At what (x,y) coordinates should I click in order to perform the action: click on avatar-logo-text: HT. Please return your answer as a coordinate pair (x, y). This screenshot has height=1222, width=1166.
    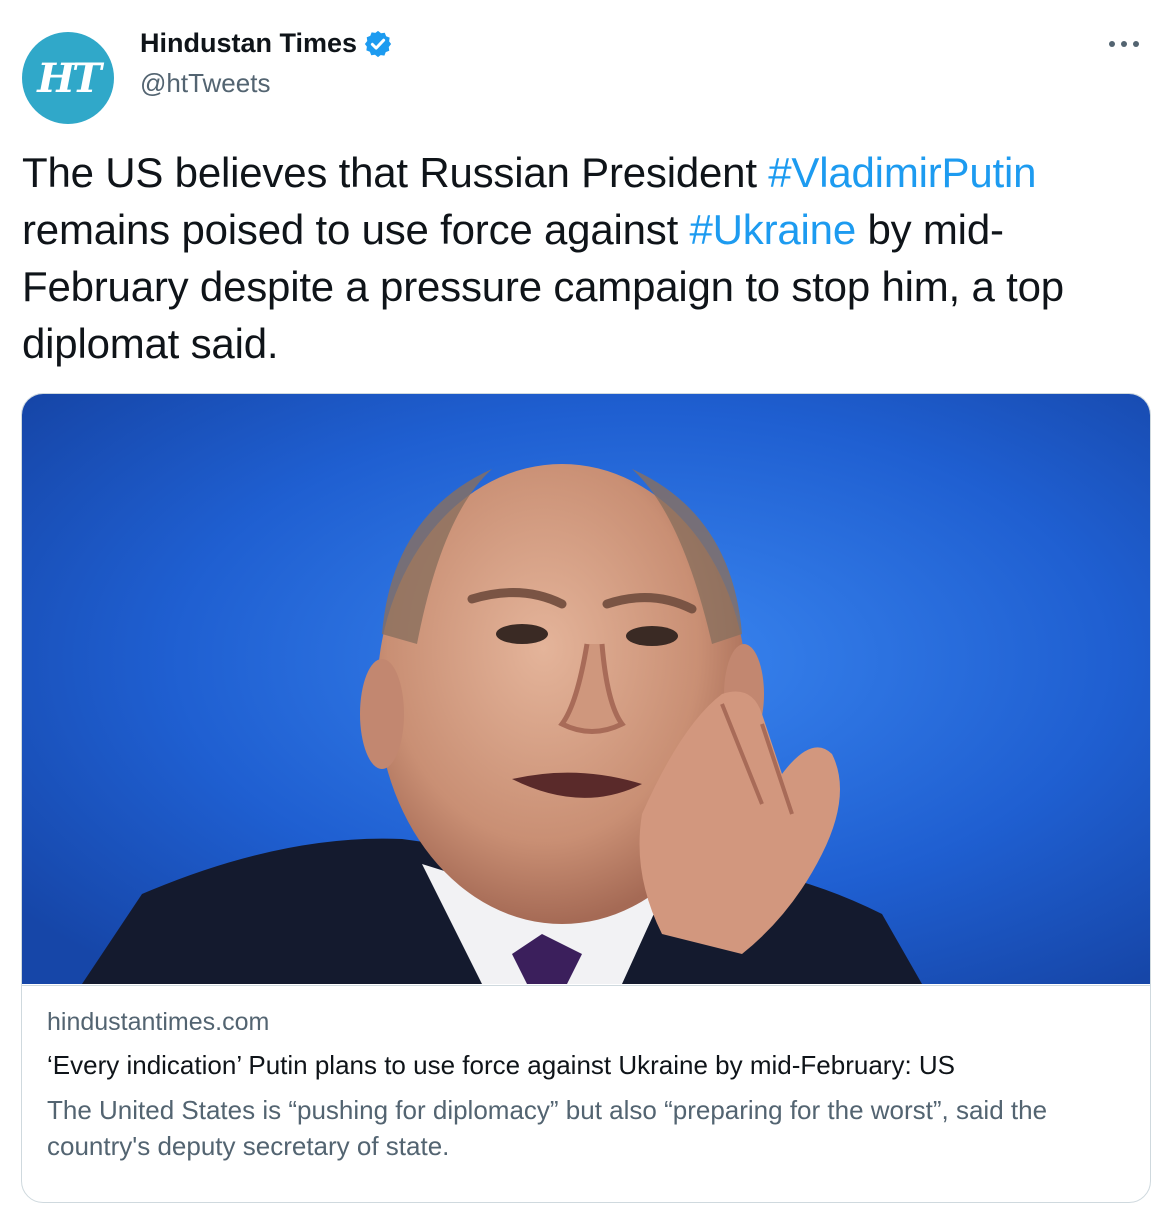
    Looking at the image, I should click on (69, 78).